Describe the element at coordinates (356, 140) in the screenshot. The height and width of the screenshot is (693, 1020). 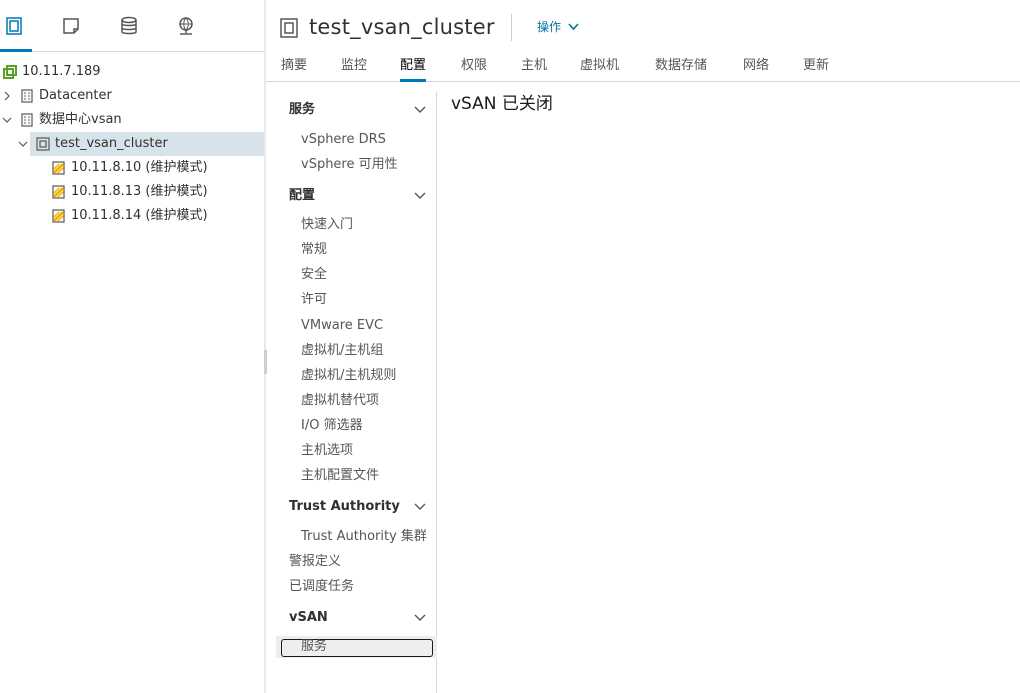
I see `subnav-item-vsphere-drs: vSphere DRS` at that location.